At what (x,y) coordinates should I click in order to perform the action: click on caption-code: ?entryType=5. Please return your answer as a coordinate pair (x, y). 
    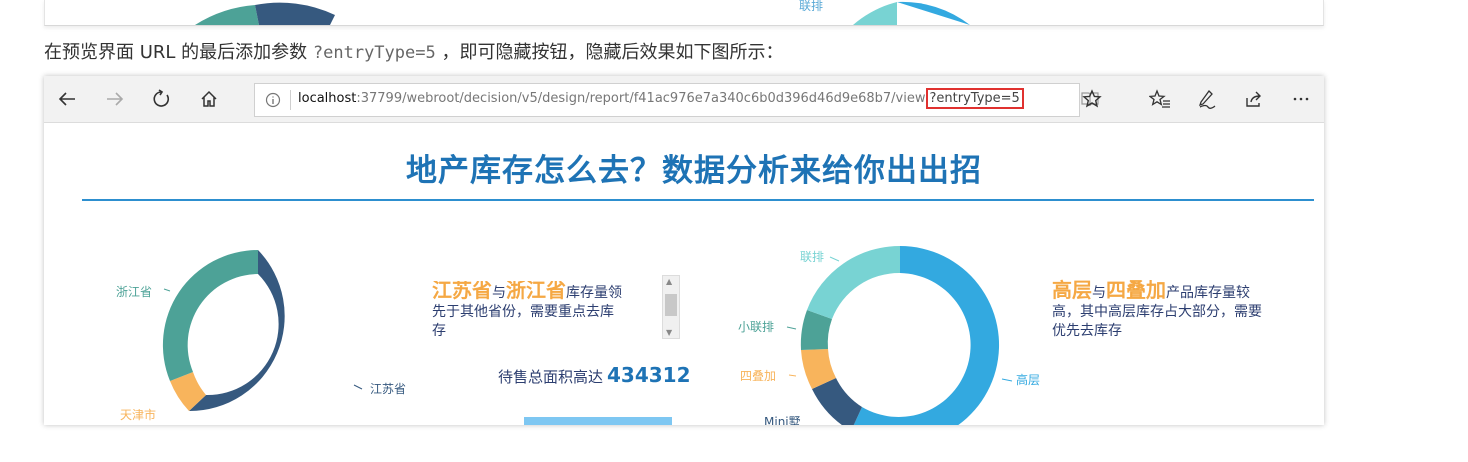
    Looking at the image, I should click on (374, 53).